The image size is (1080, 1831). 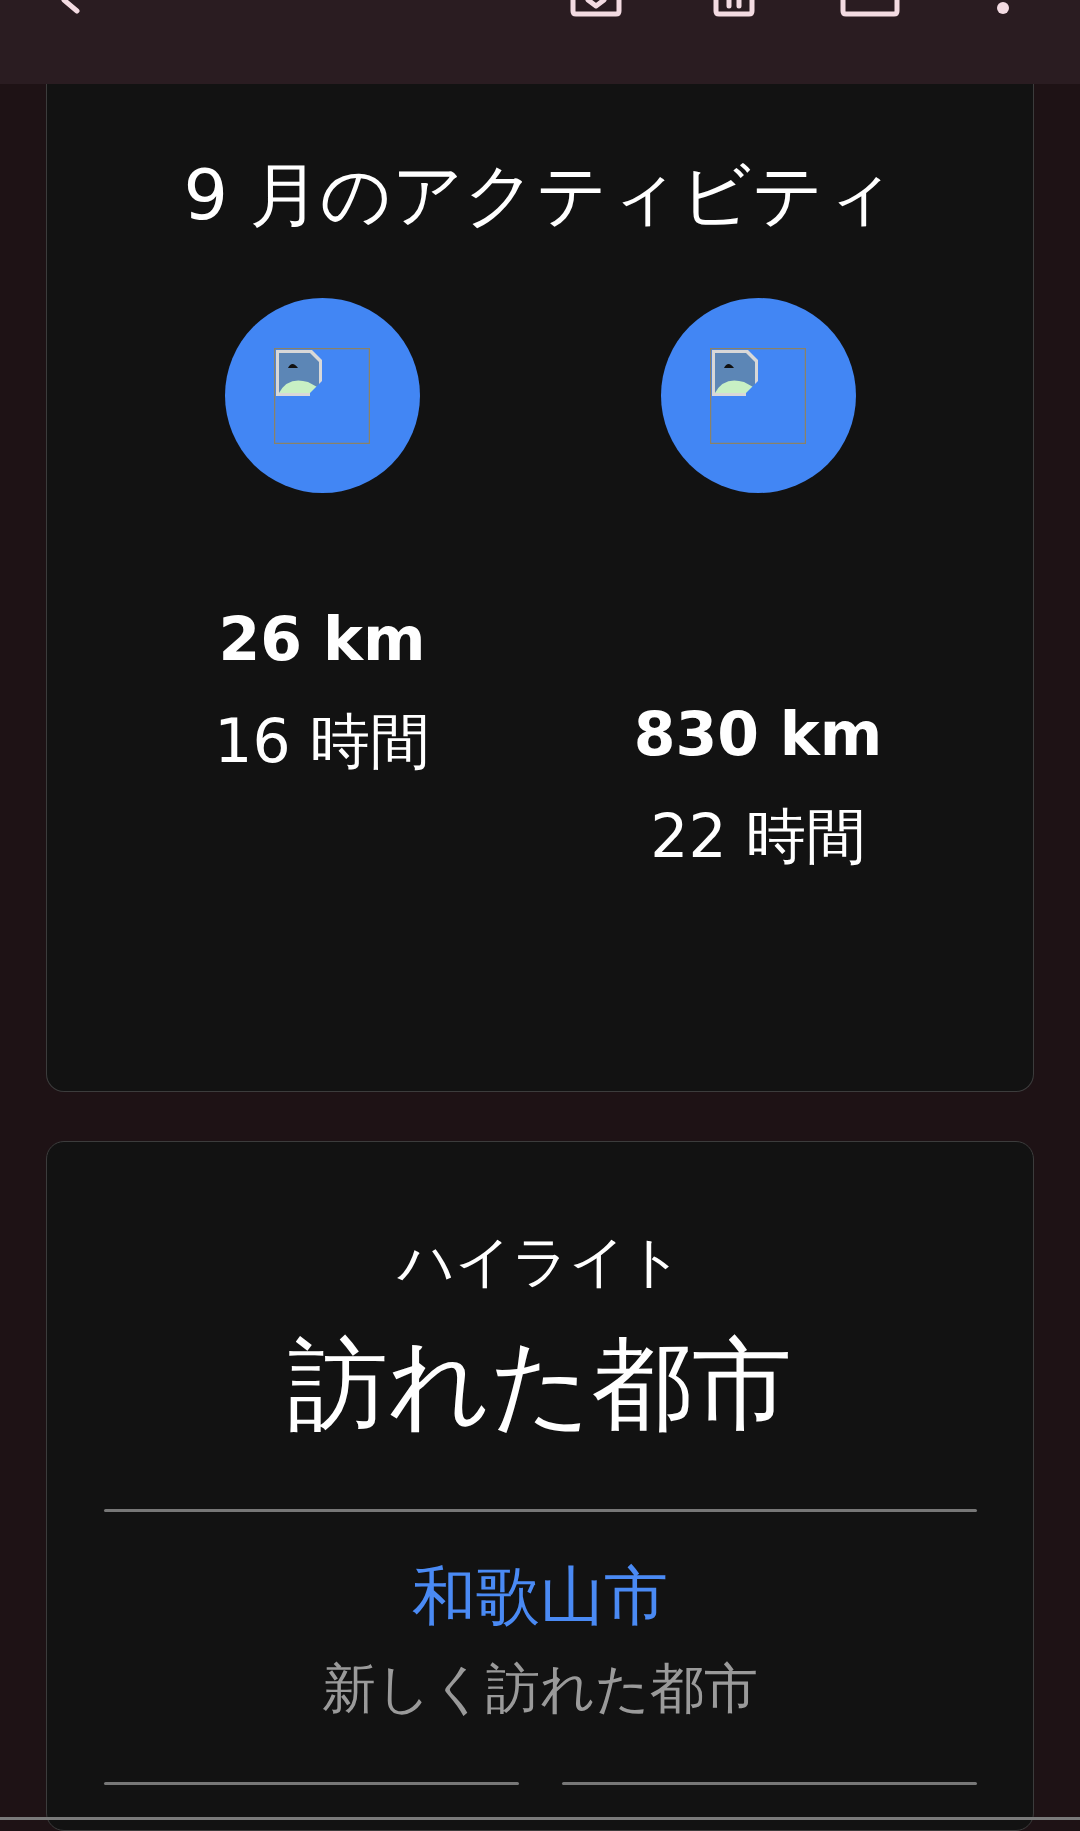 What do you see at coordinates (1003, 8) in the screenshot?
I see `more-icon` at bounding box center [1003, 8].